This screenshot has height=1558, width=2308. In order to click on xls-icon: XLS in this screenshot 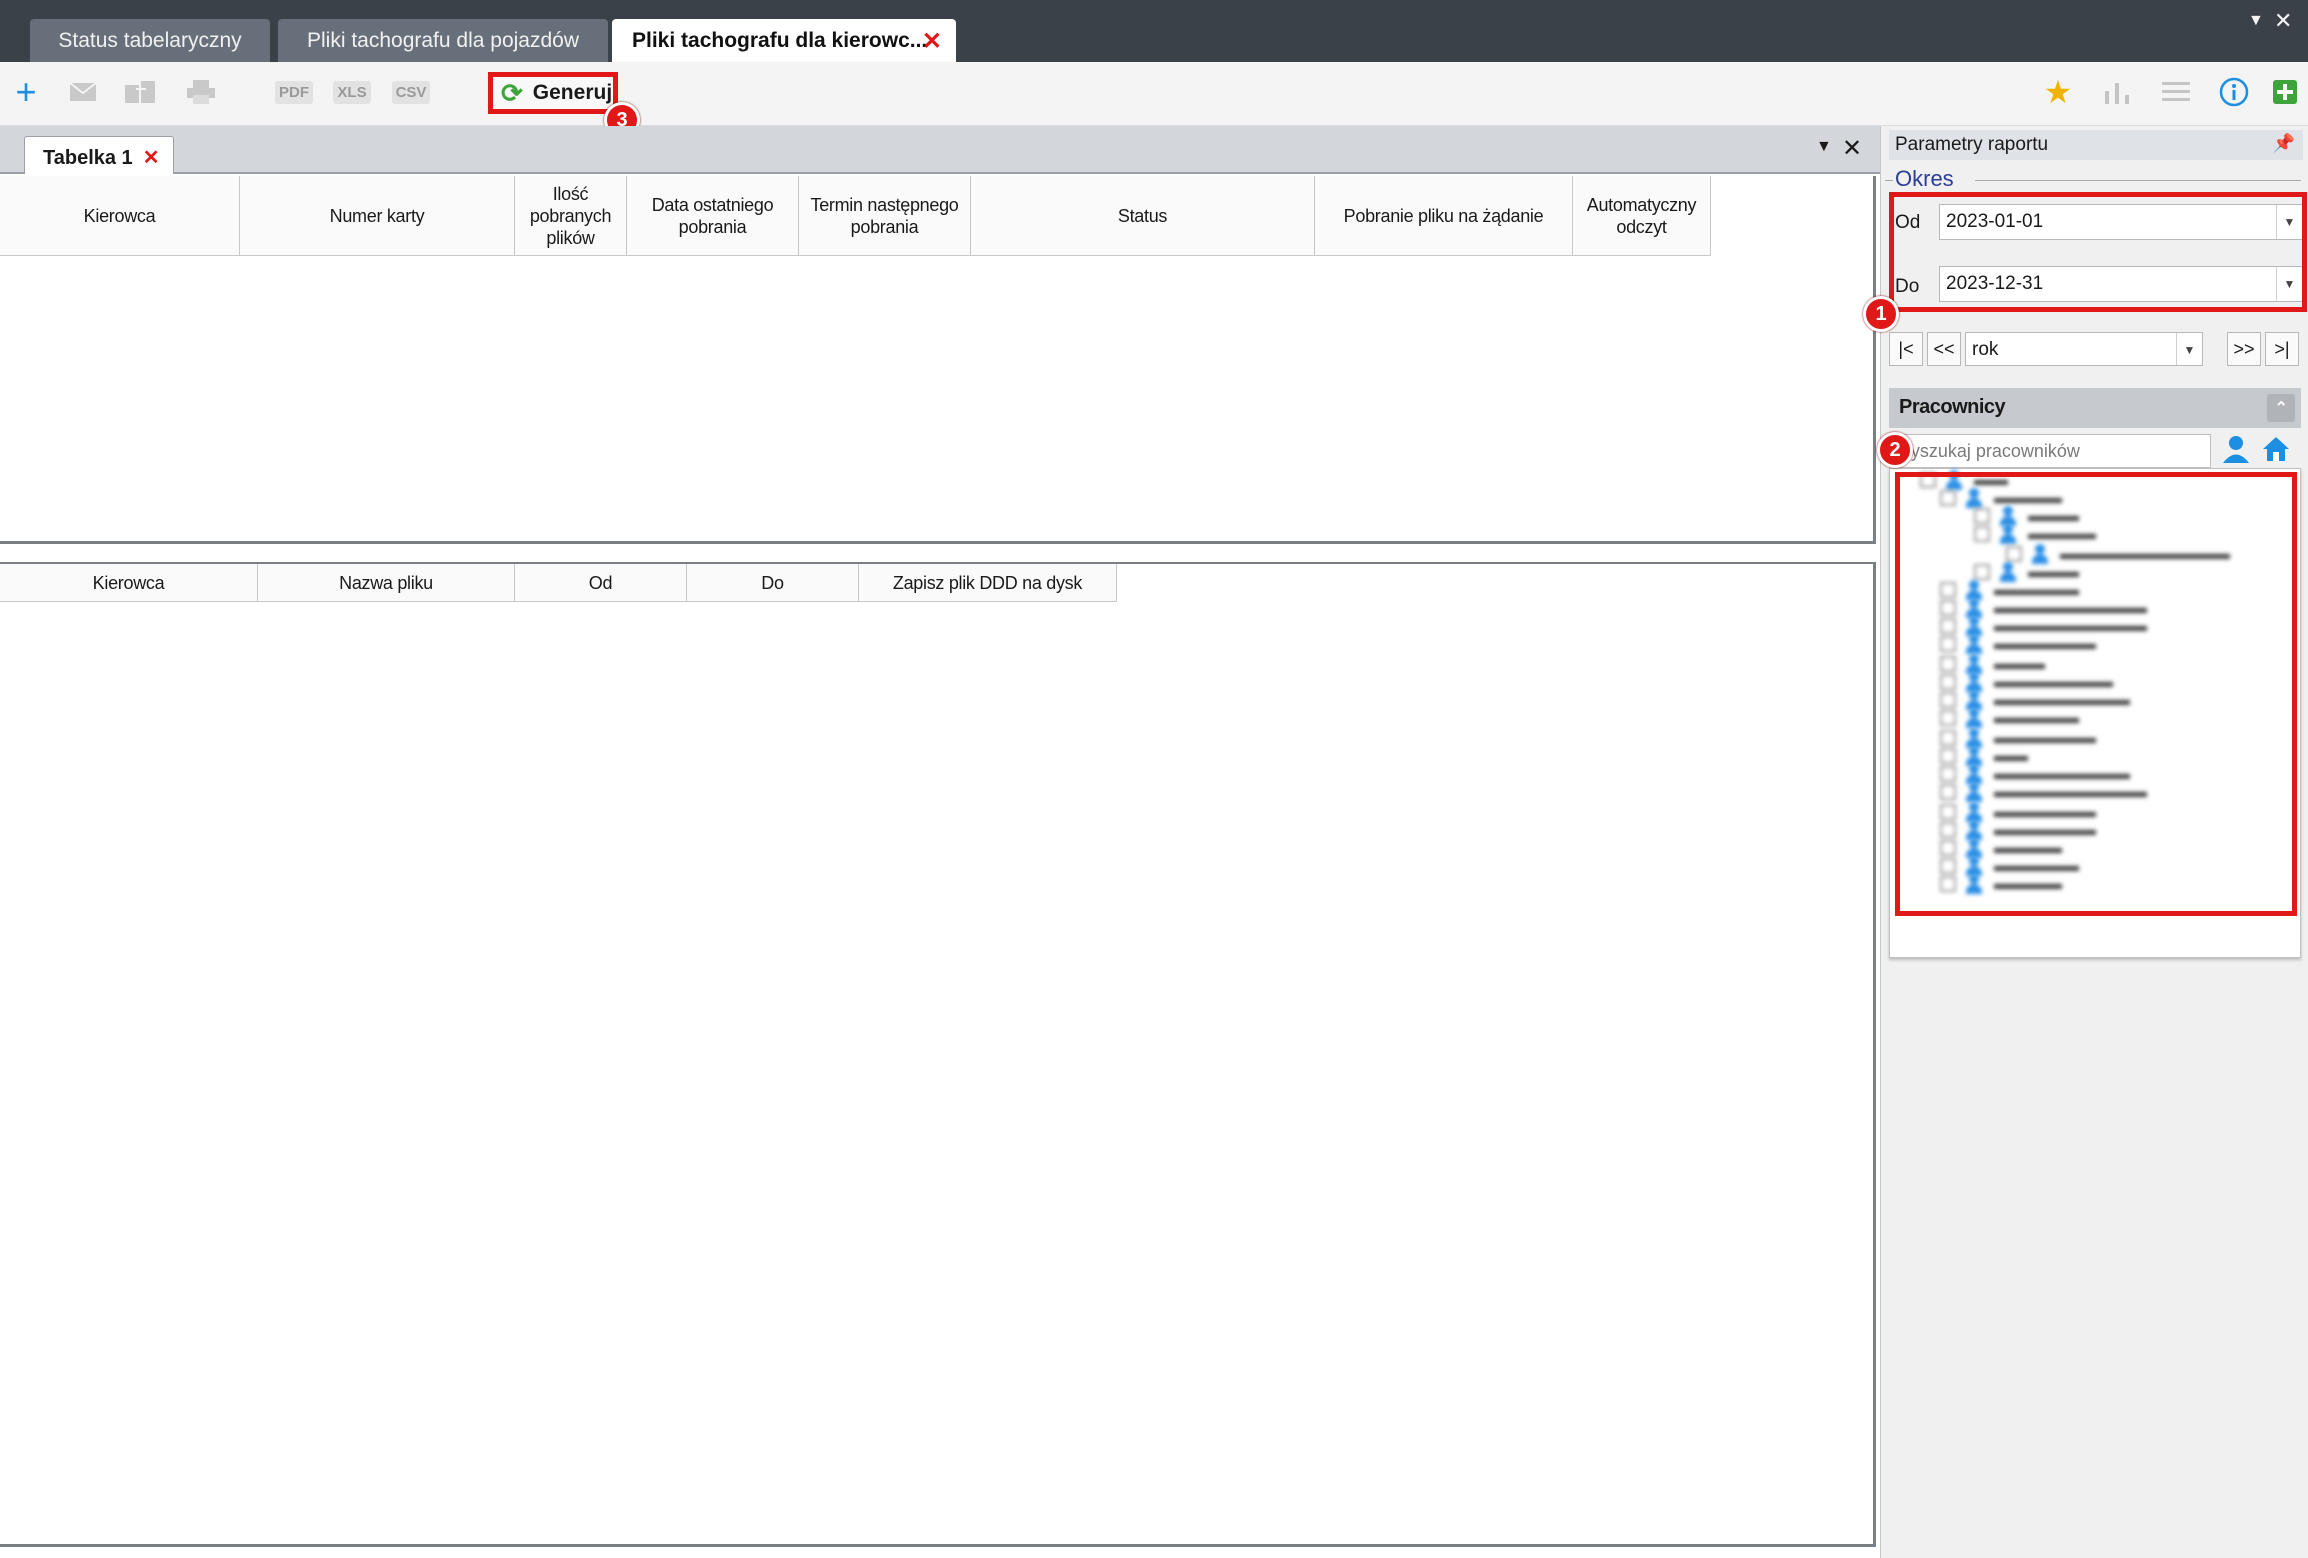, I will do `click(352, 92)`.